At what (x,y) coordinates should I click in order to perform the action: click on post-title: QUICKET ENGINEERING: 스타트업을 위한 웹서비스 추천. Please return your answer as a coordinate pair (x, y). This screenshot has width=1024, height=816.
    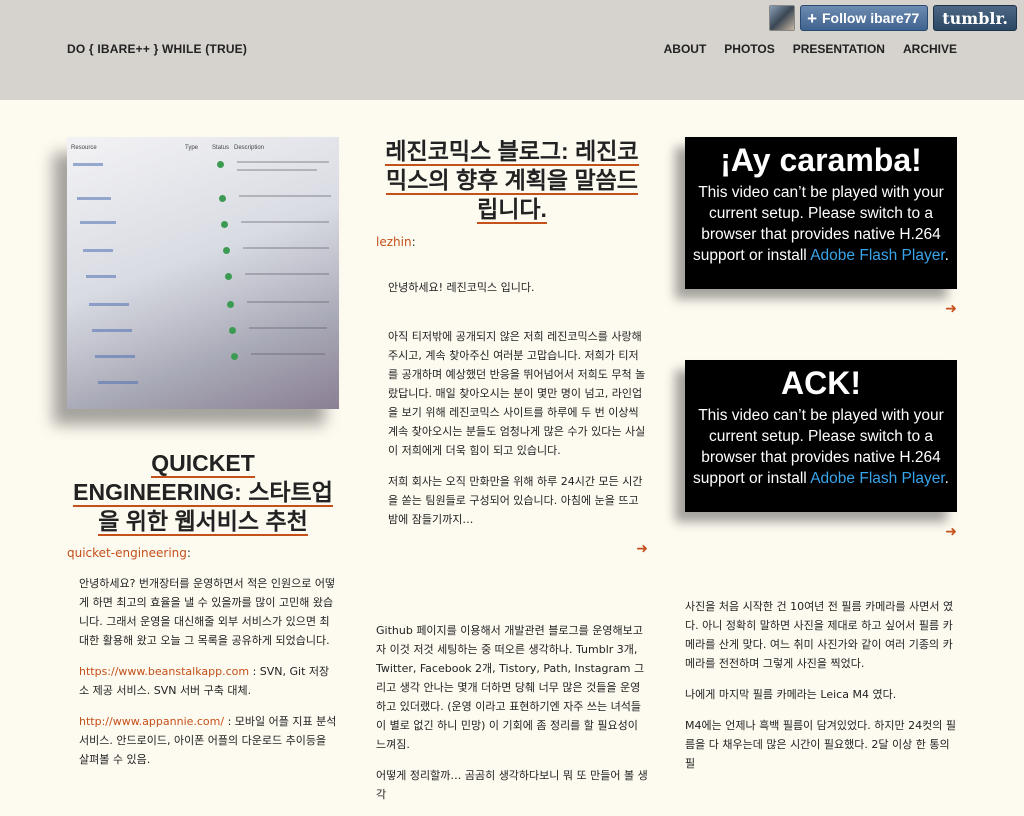
    Looking at the image, I should click on (203, 492).